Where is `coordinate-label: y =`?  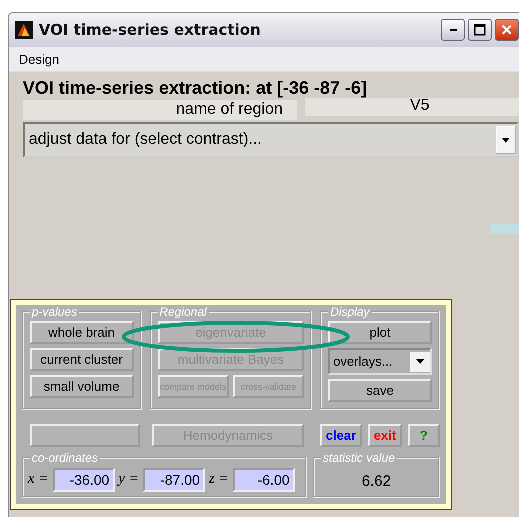 coordinate-label: y = is located at coordinates (129, 479).